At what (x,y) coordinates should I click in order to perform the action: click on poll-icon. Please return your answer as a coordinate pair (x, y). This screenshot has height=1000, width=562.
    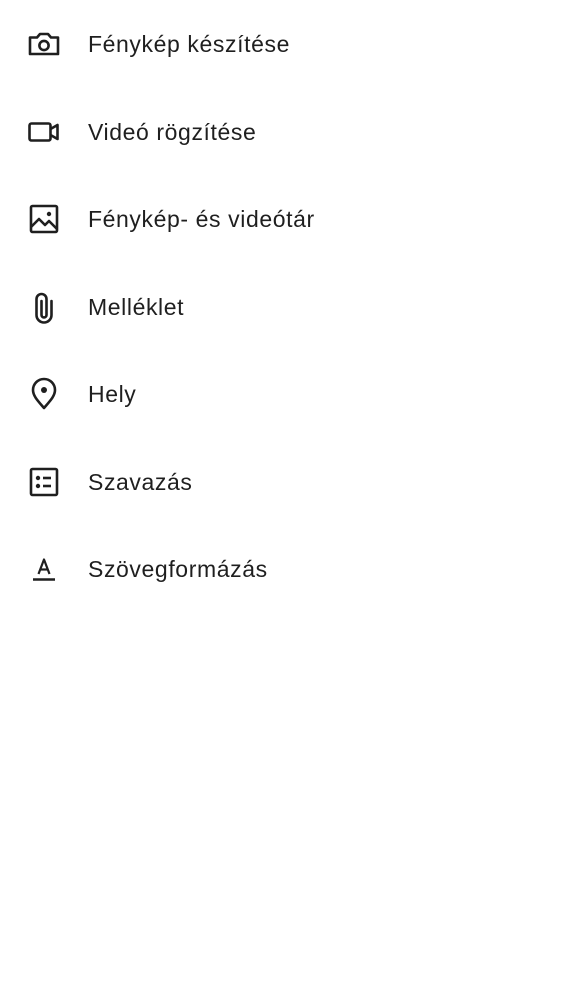
    Looking at the image, I should click on (44, 482).